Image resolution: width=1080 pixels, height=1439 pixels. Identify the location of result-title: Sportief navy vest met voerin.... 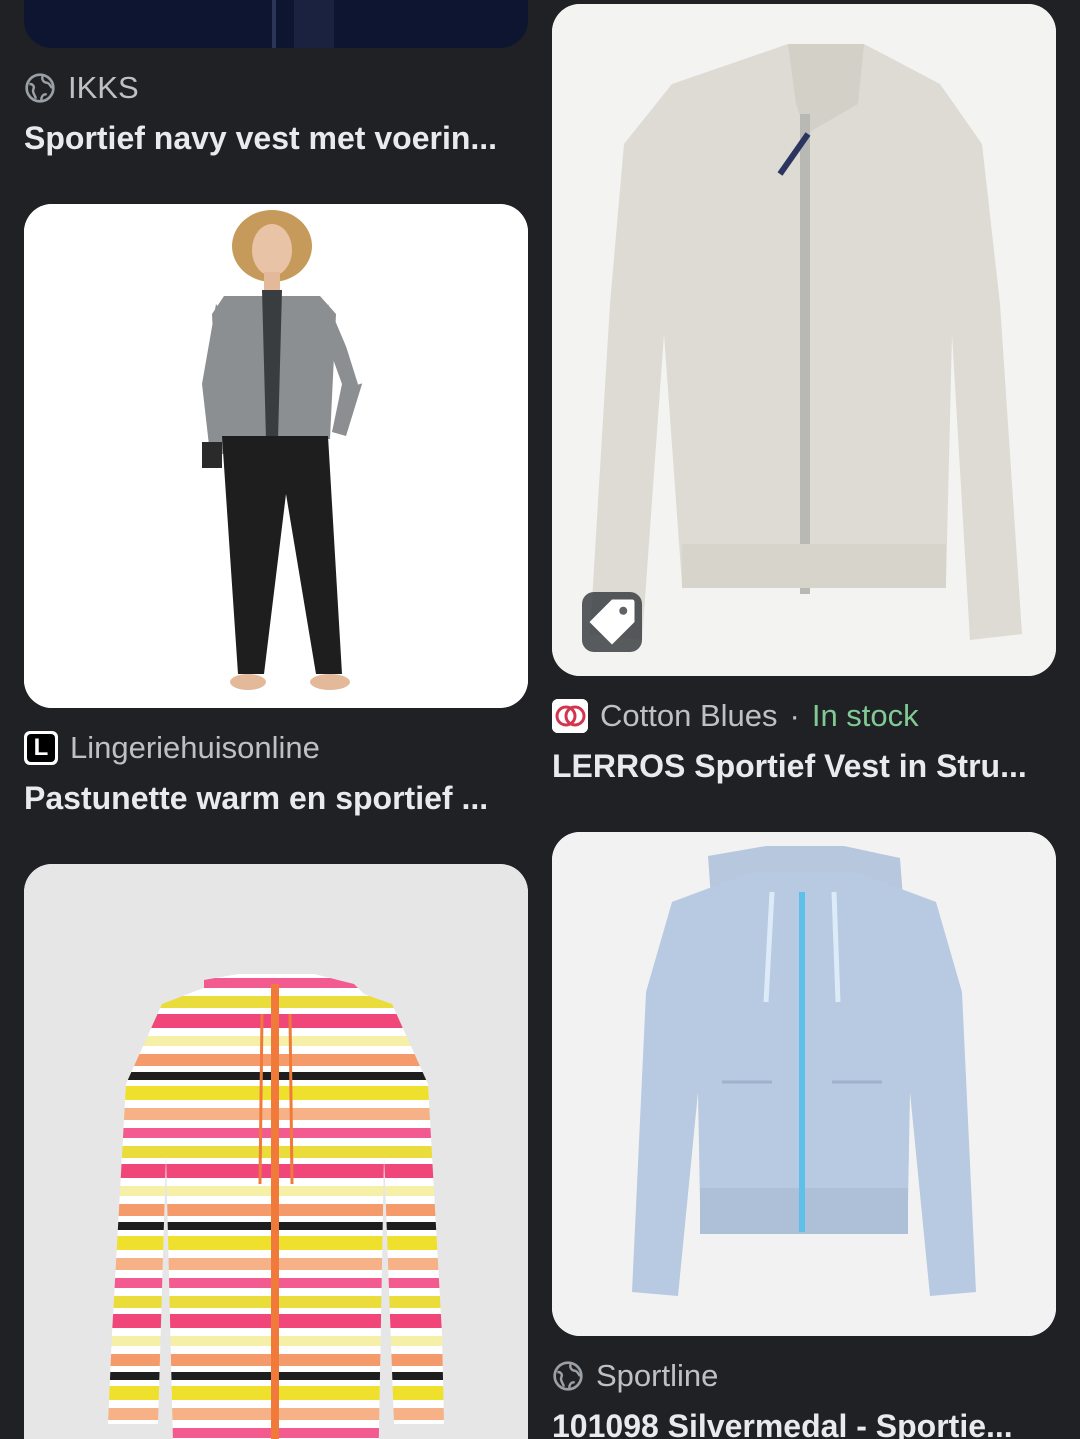
(269, 138).